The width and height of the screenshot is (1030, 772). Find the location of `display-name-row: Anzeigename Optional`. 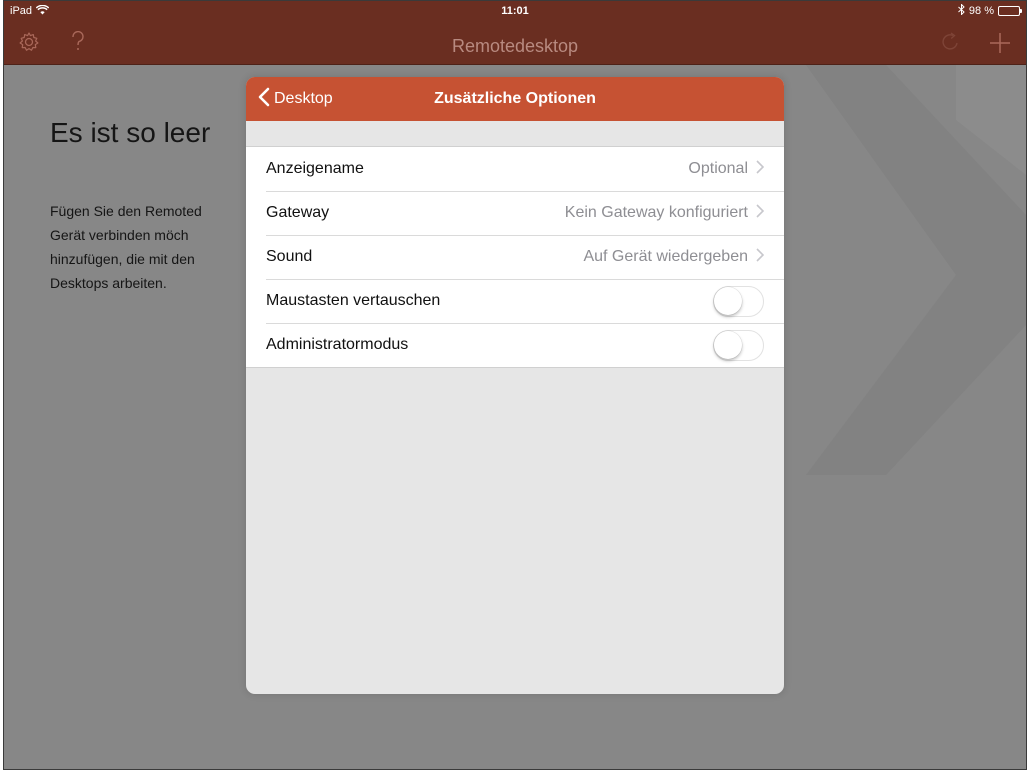

display-name-row: Anzeigename Optional is located at coordinates (515, 169).